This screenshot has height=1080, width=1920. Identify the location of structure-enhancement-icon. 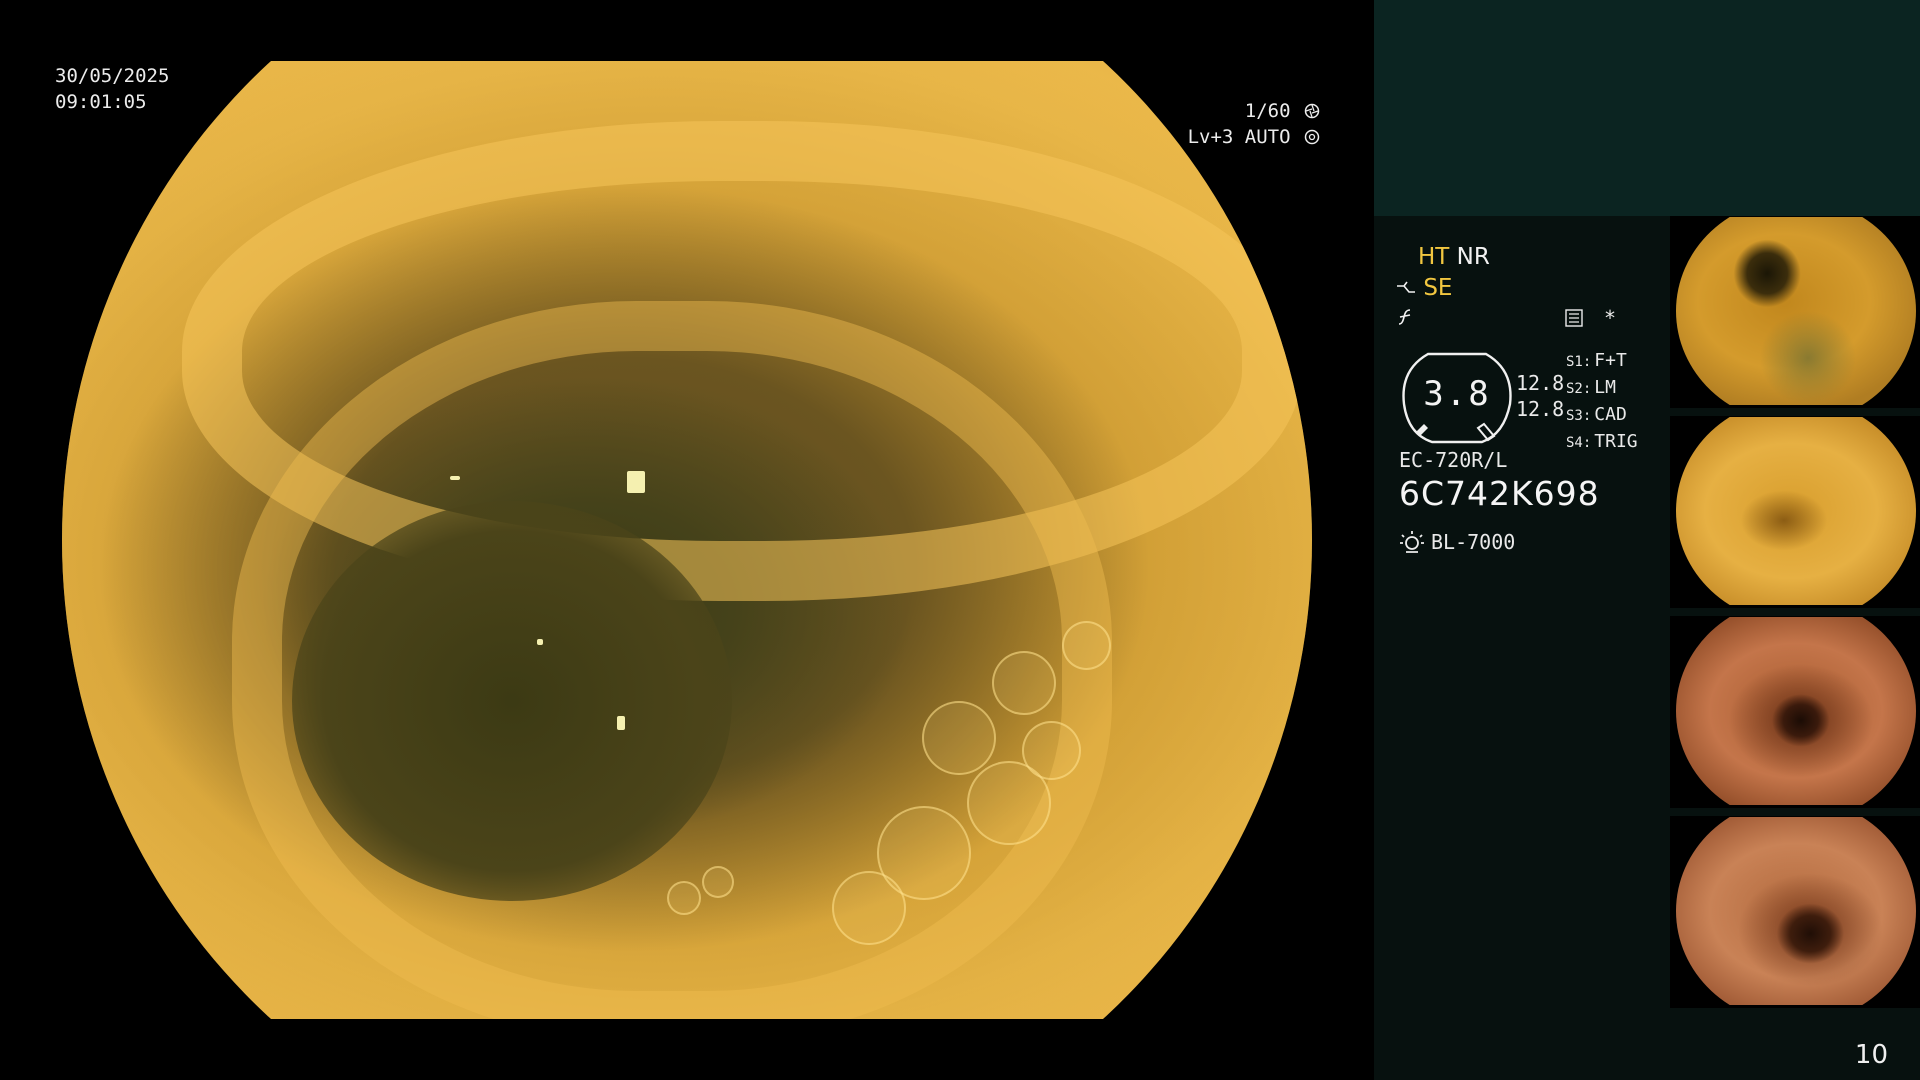
(1406, 287).